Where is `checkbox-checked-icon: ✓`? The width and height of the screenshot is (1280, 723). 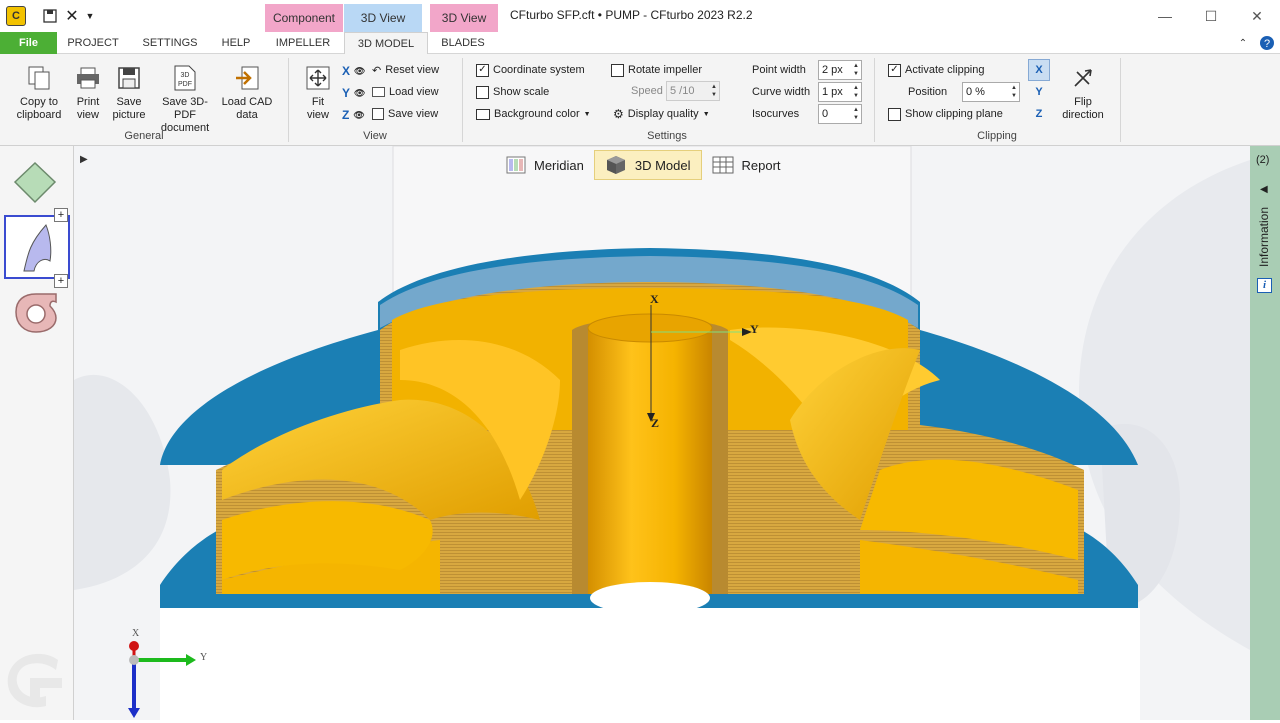 checkbox-checked-icon: ✓ is located at coordinates (482, 70).